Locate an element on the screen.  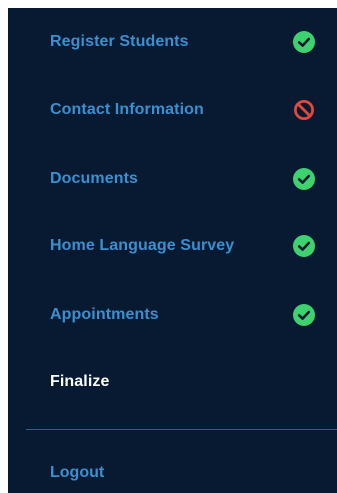
divider is located at coordinates (181, 429).